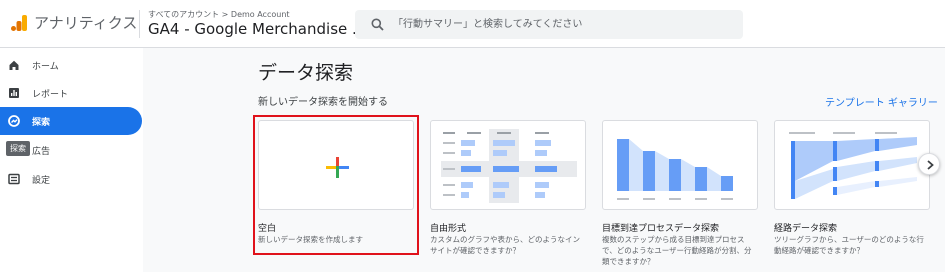  I want to click on search-bar, so click(549, 24).